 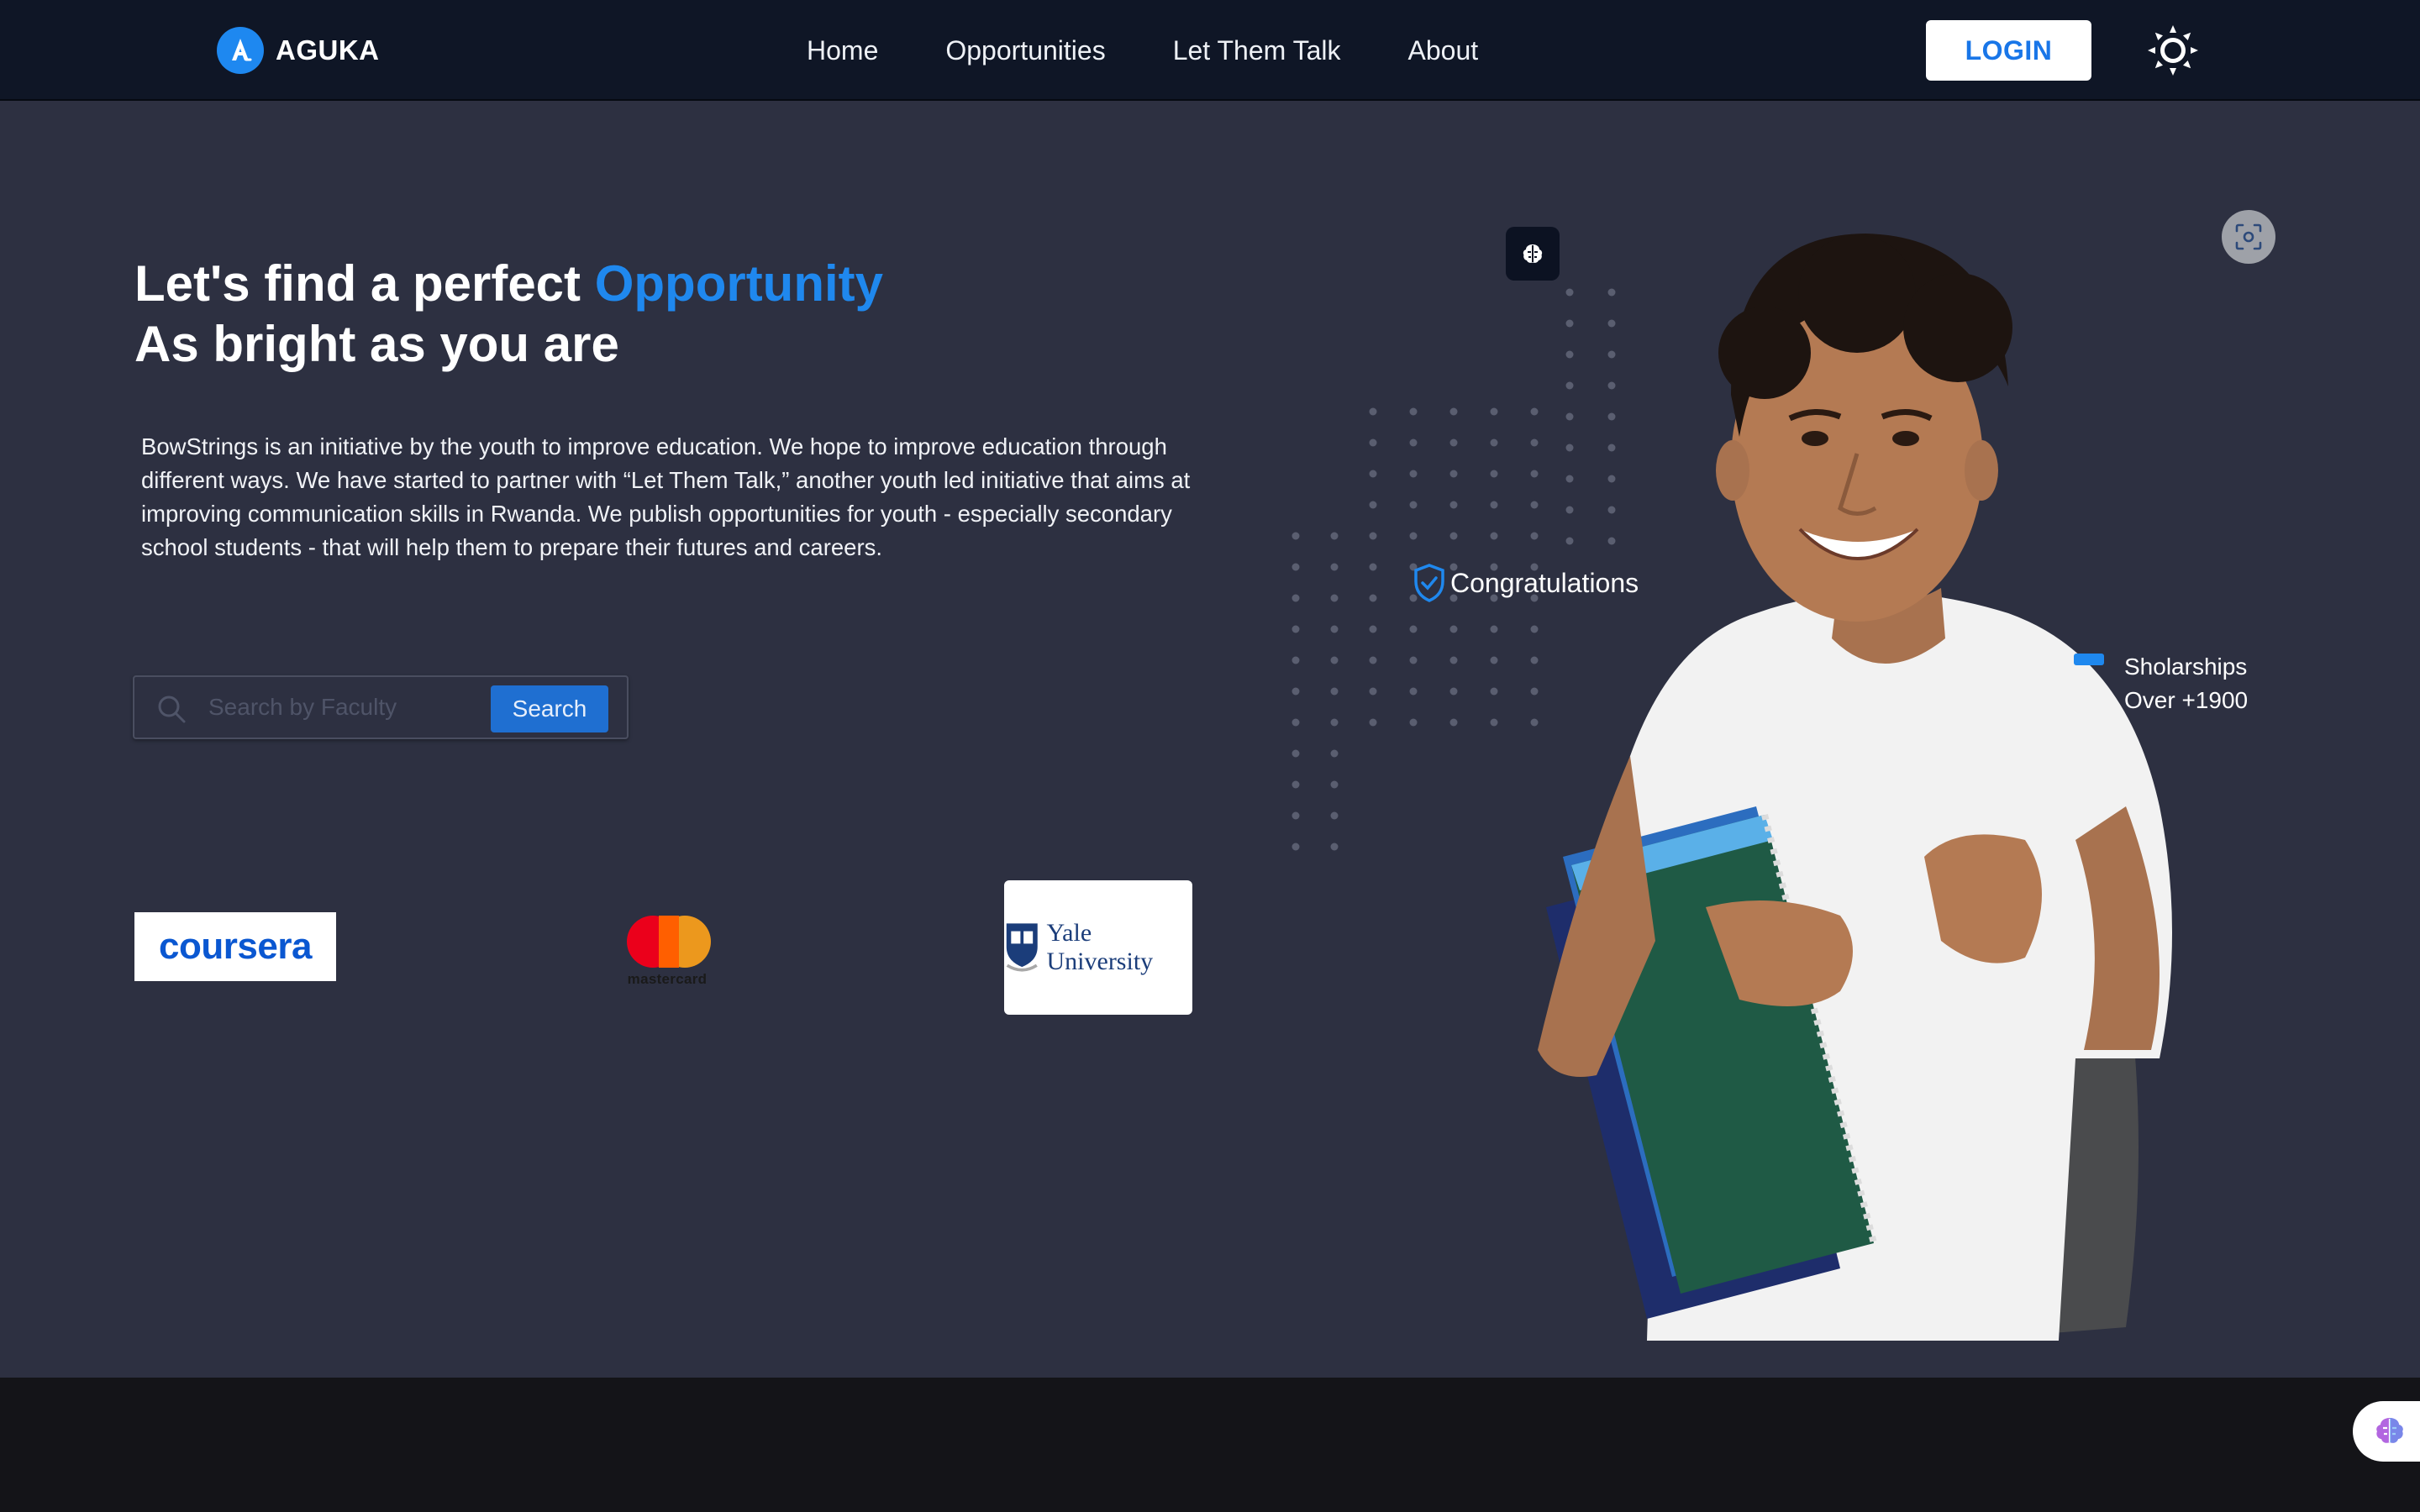 What do you see at coordinates (2390, 1430) in the screenshot?
I see `brain-icon` at bounding box center [2390, 1430].